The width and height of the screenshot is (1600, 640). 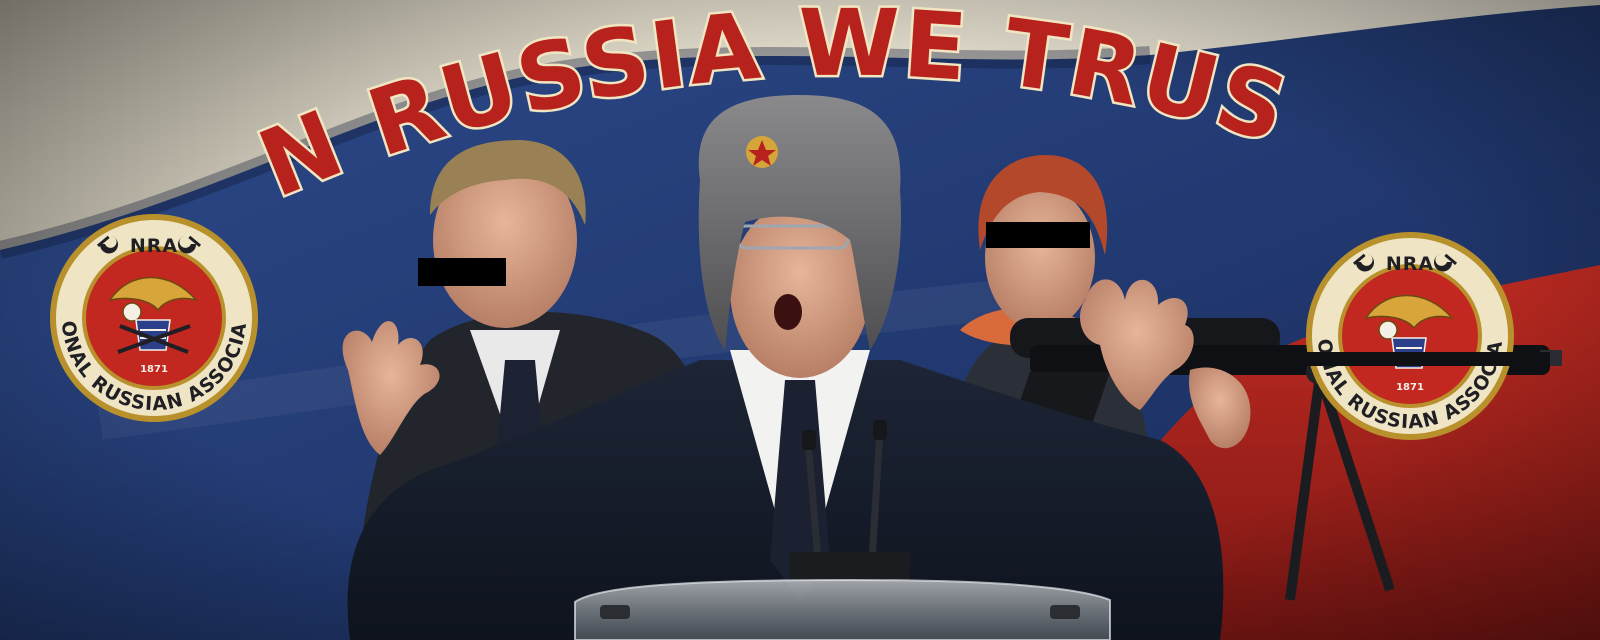 I want to click on soviet-star-badge-icon, so click(x=762, y=152).